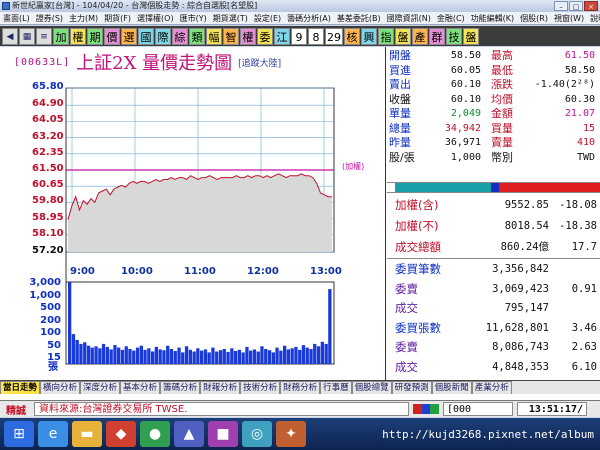 The image size is (600, 450). I want to click on menu-item: 說明(H), so click(593, 18).